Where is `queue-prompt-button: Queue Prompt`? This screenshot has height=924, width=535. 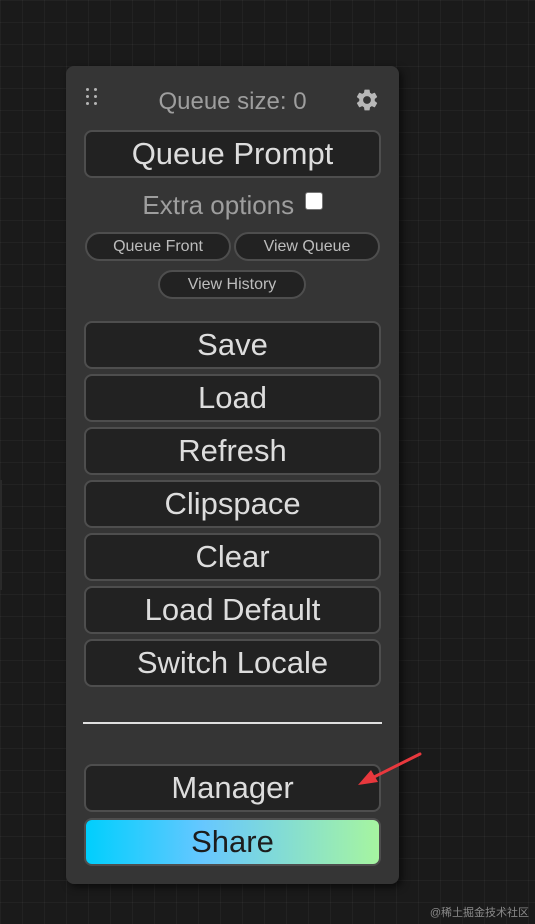
queue-prompt-button: Queue Prompt is located at coordinates (232, 154).